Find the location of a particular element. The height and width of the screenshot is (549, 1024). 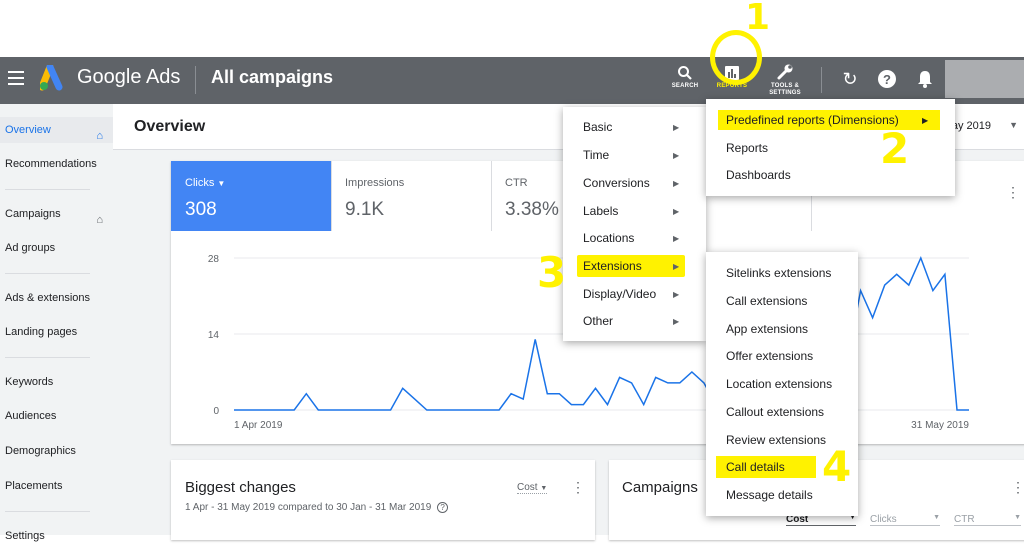

menu-item-callout-extensions: Callout extensions is located at coordinates (775, 412).